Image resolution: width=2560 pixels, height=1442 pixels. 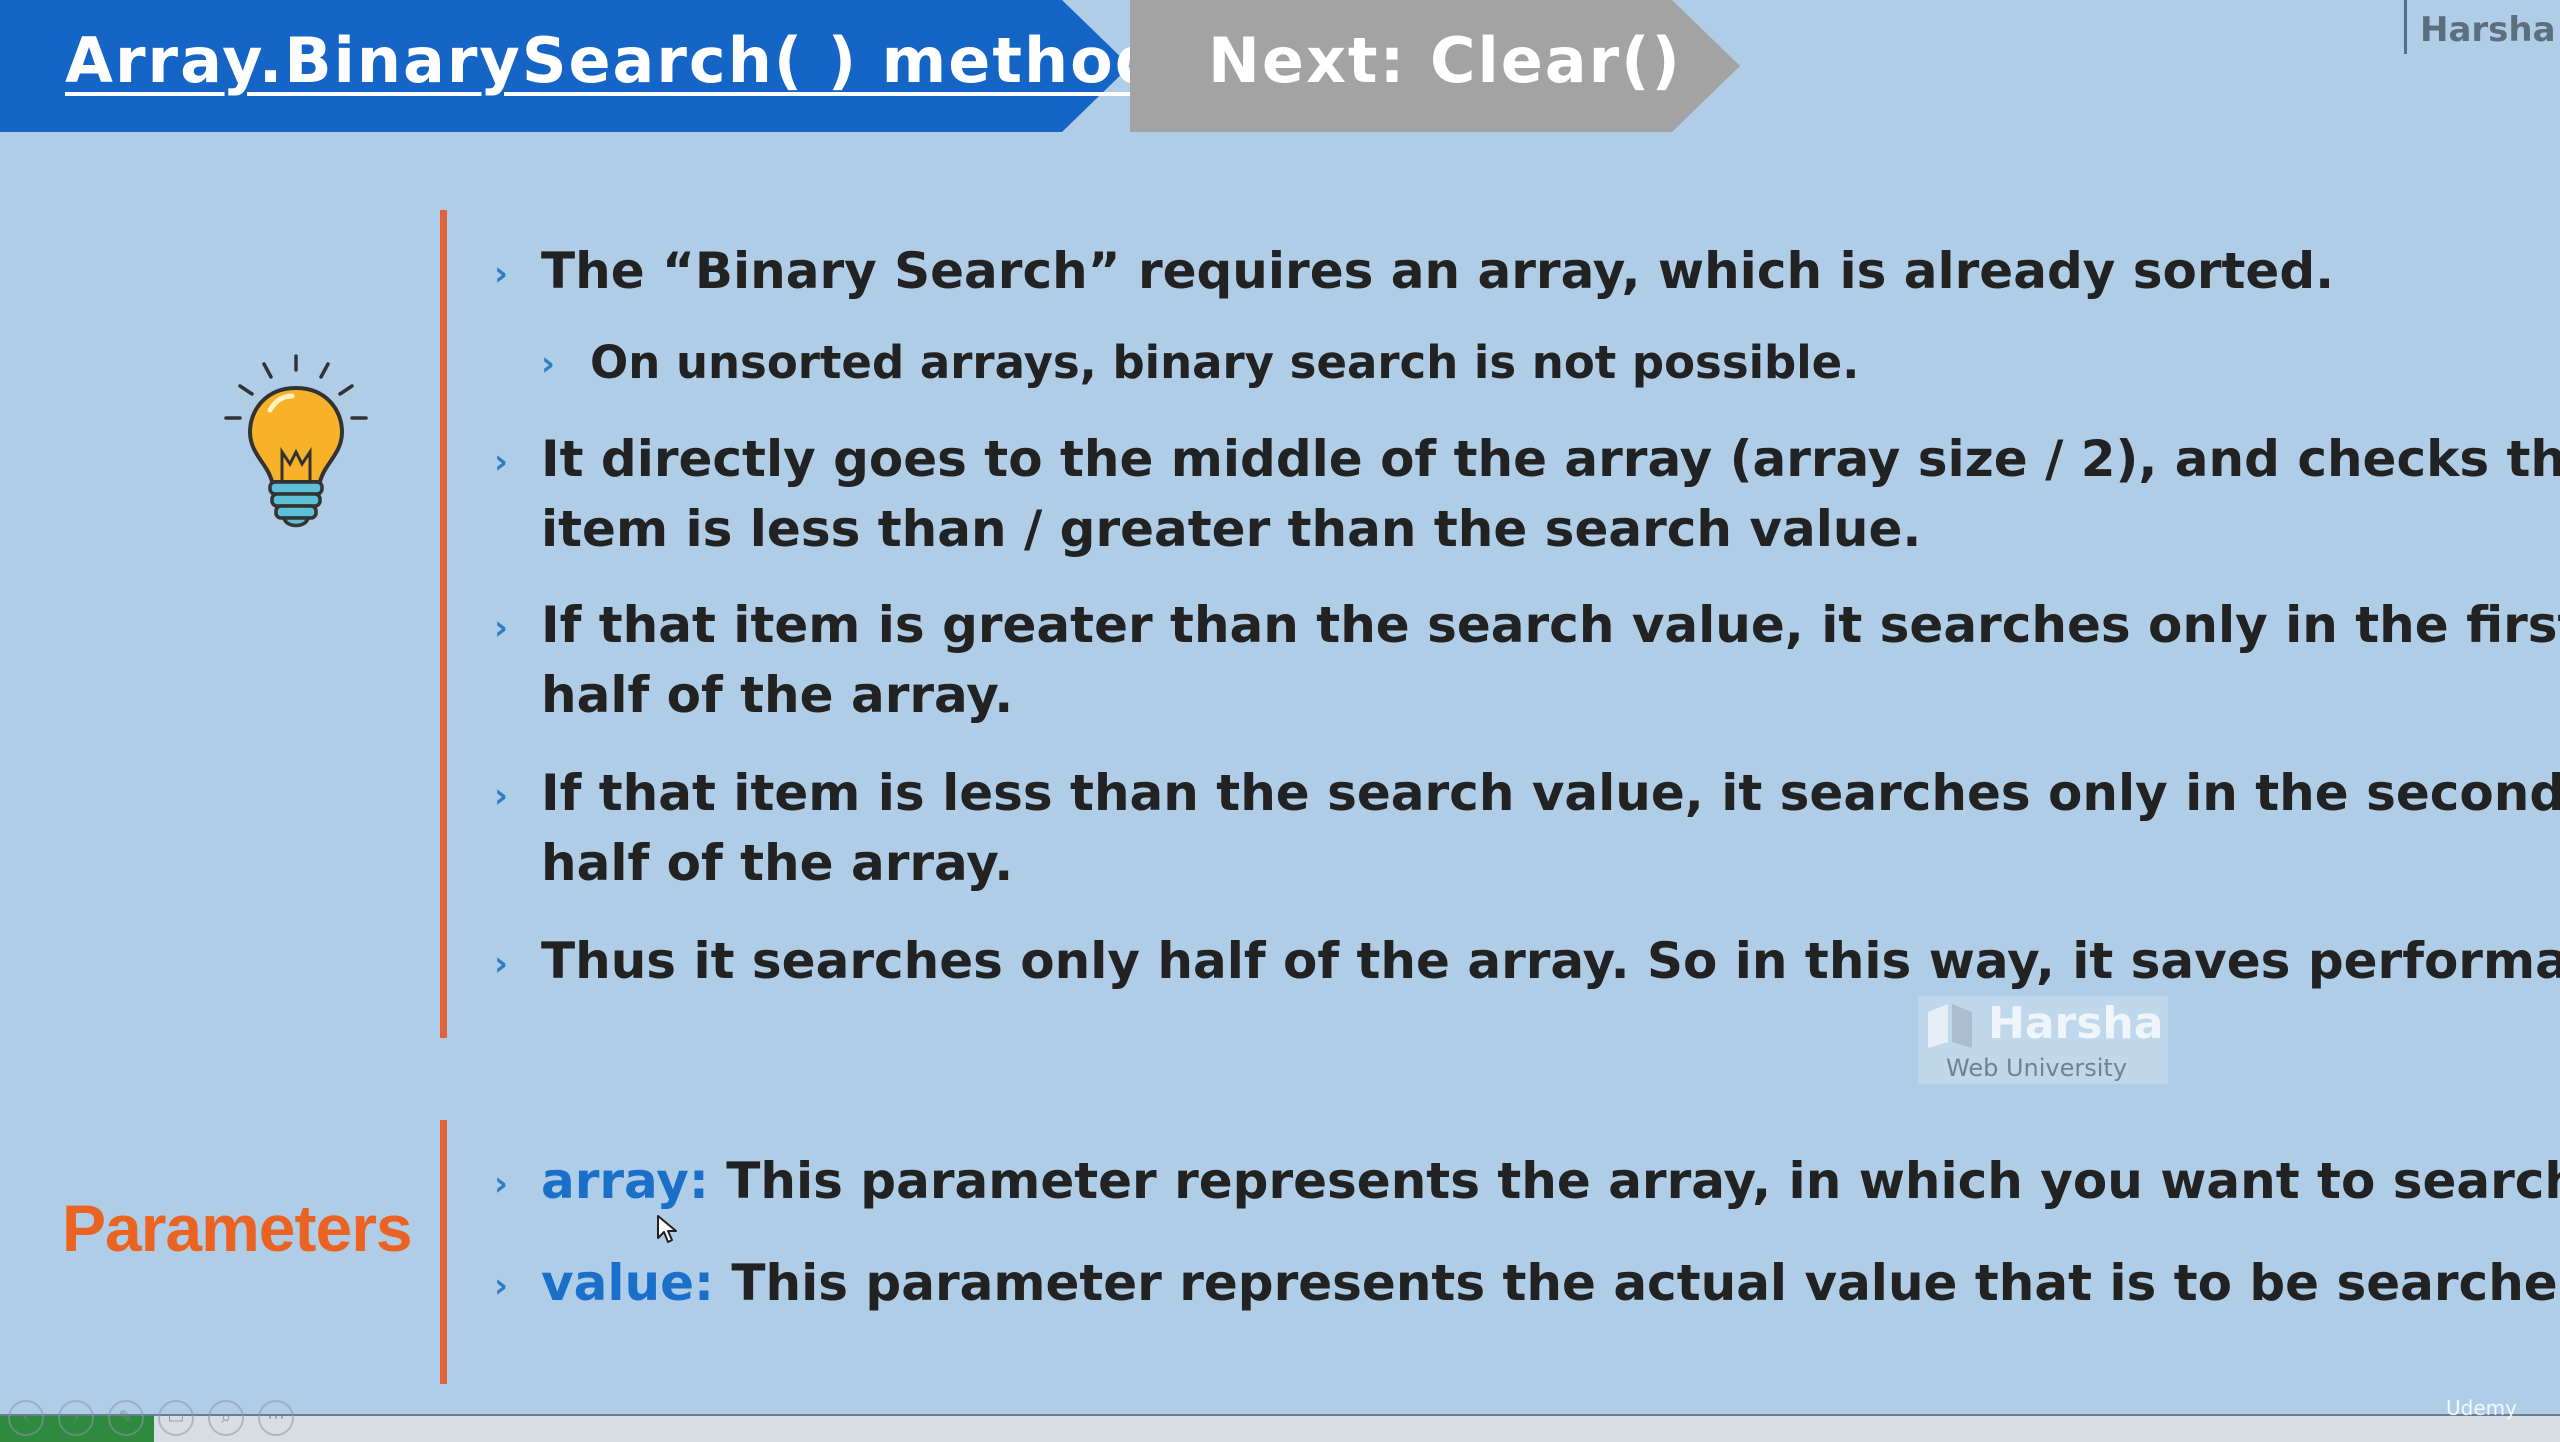 I want to click on mouse-cursor-icon, so click(x=667, y=1229).